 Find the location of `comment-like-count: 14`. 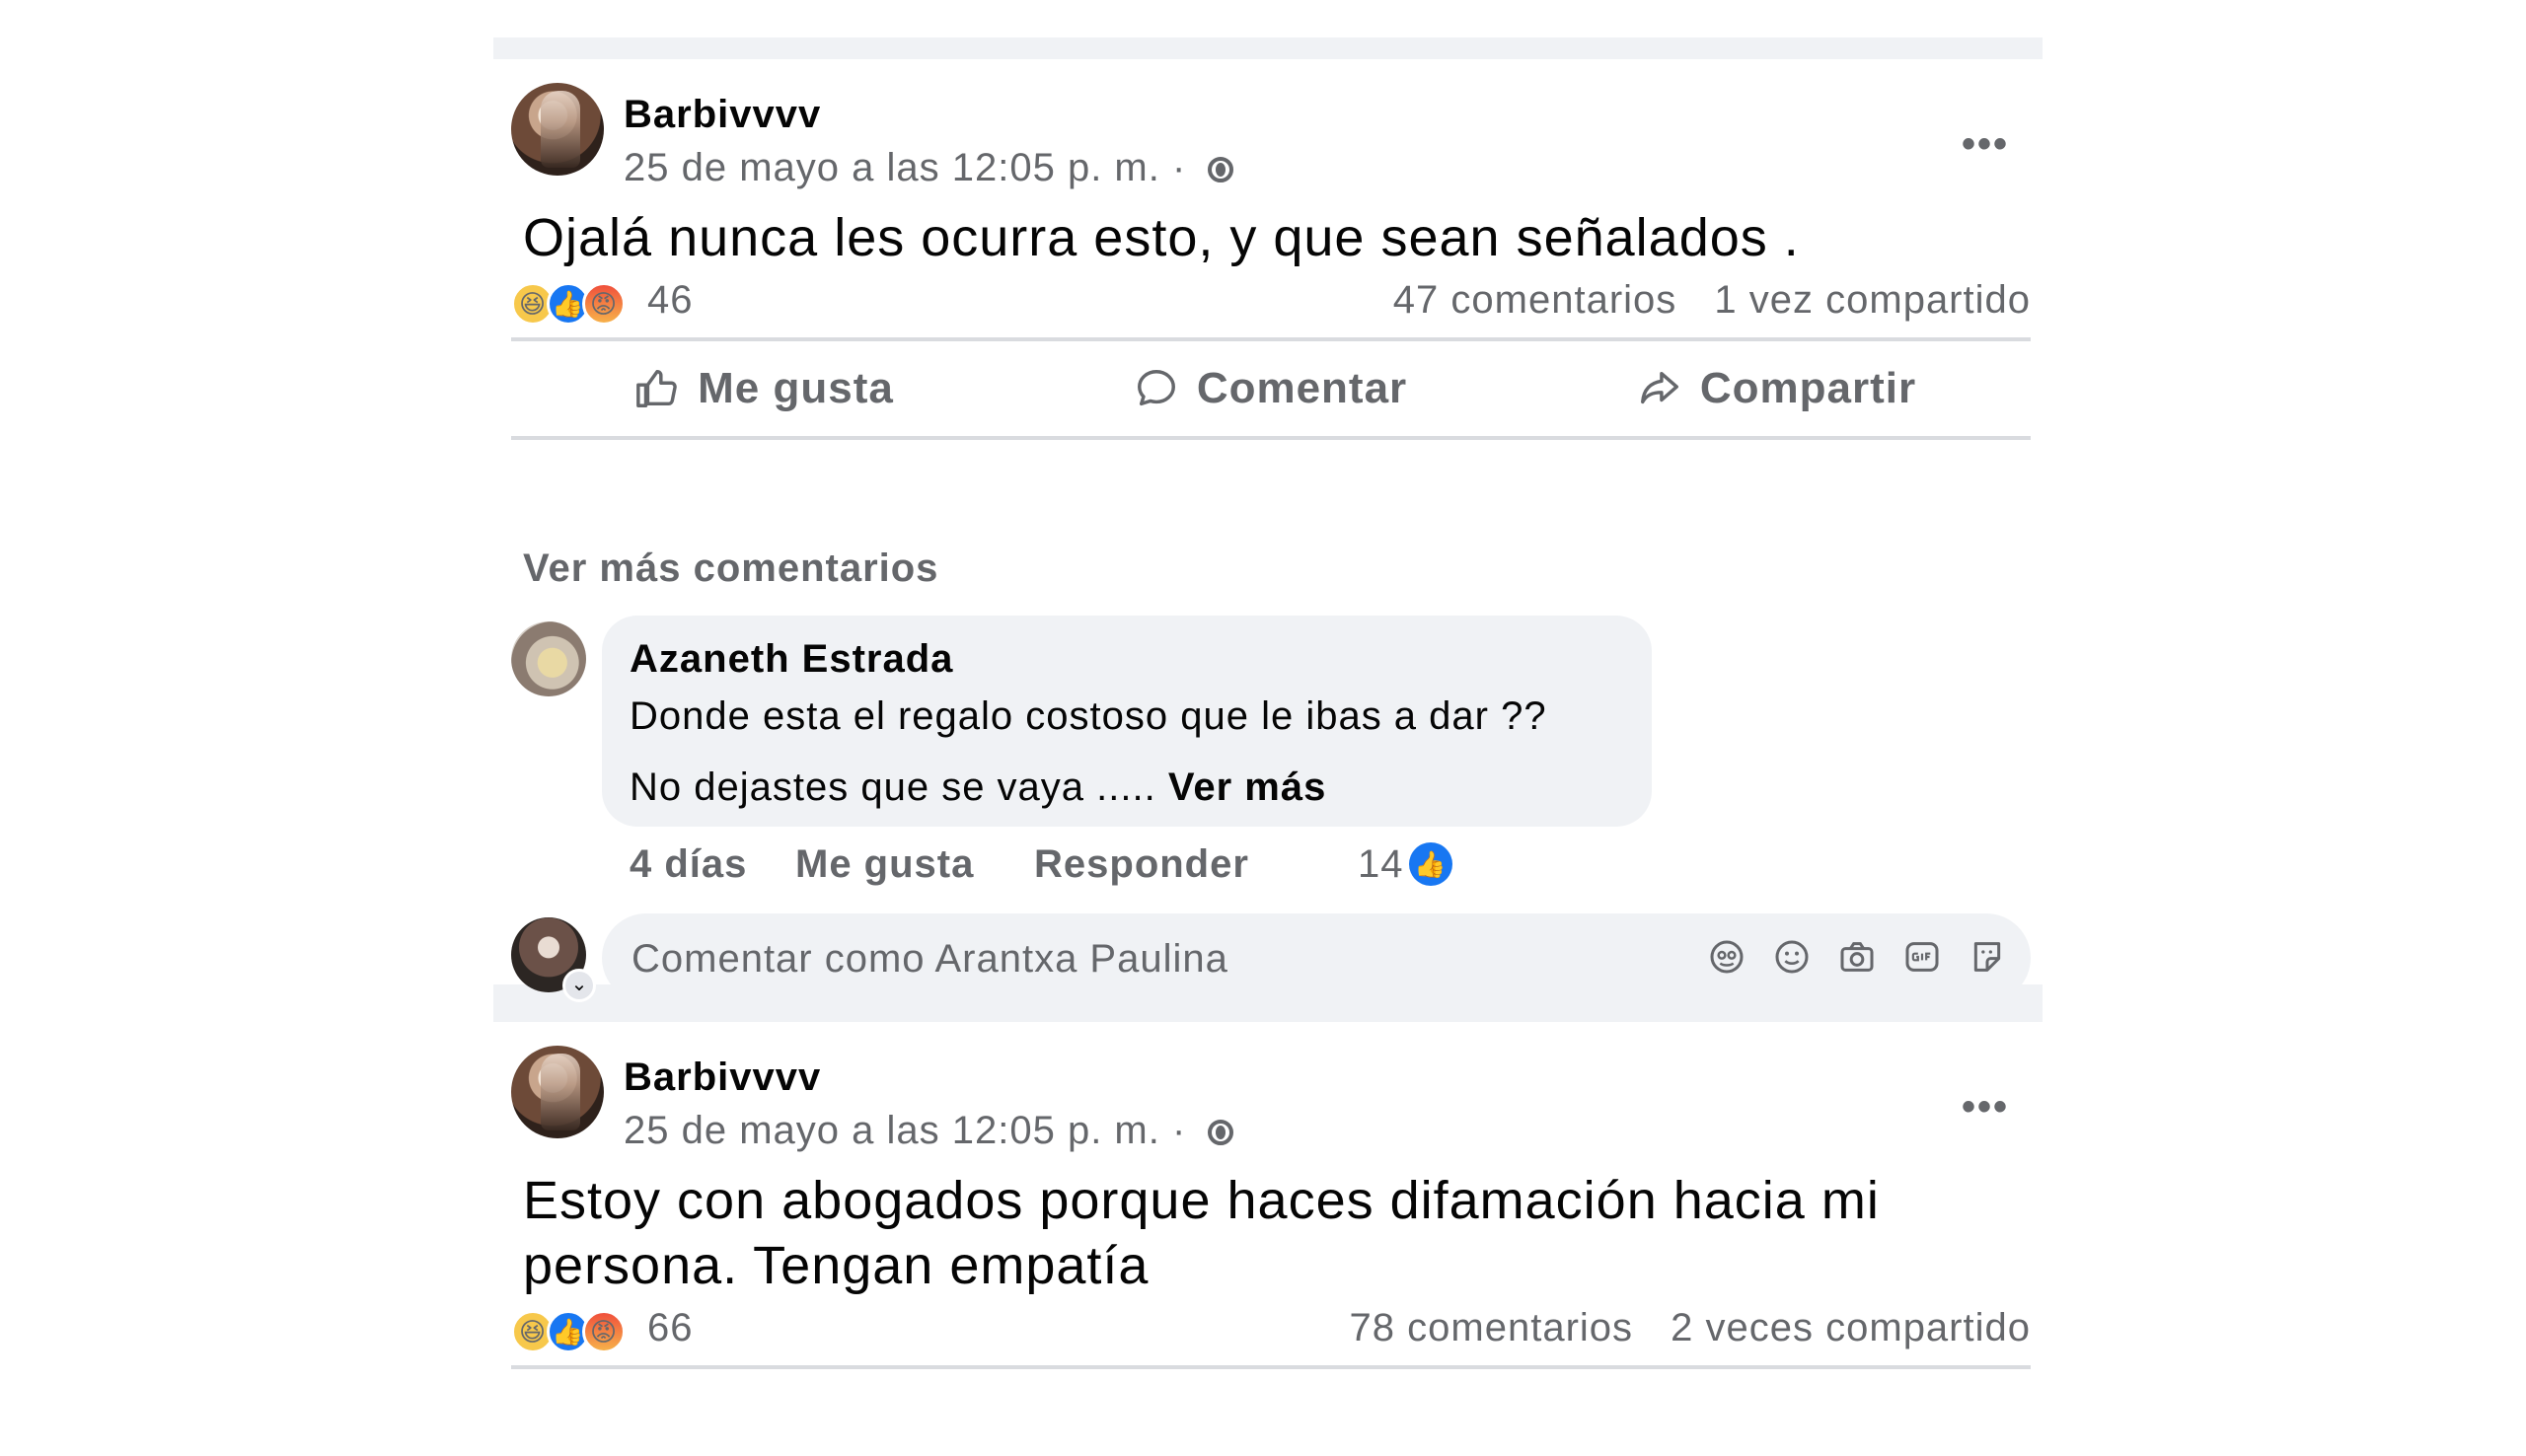

comment-like-count: 14 is located at coordinates (1381, 864).